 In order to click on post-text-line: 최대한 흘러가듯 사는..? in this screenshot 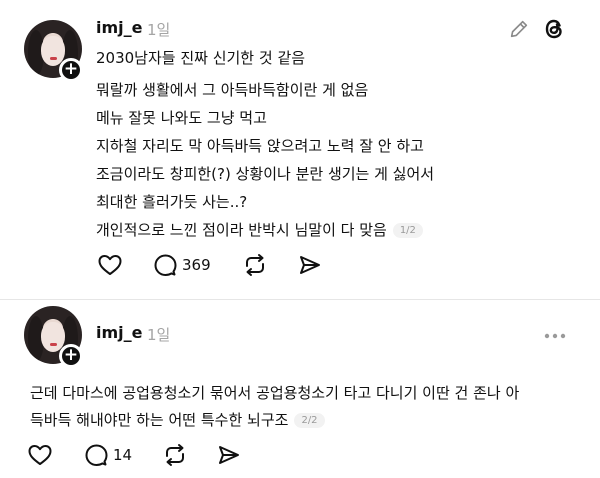, I will do `click(172, 202)`.